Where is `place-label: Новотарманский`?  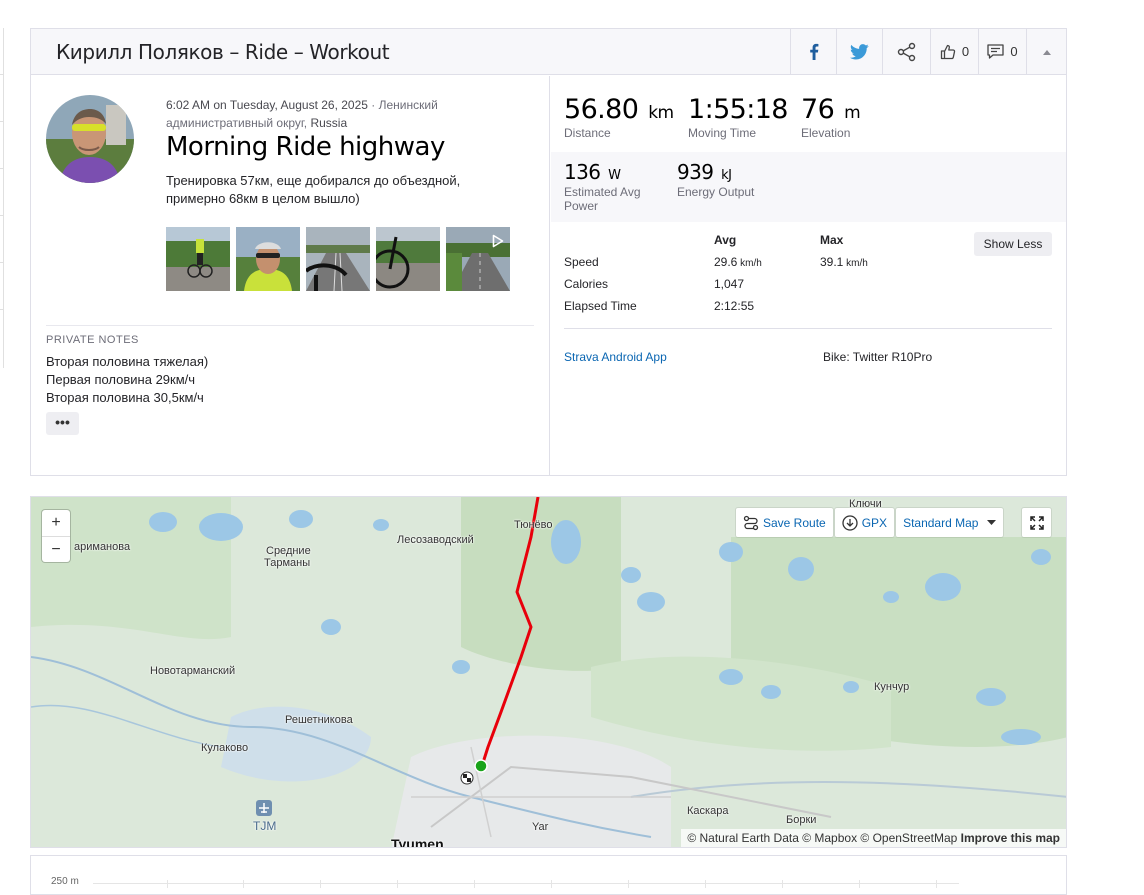 place-label: Новотарманский is located at coordinates (193, 671).